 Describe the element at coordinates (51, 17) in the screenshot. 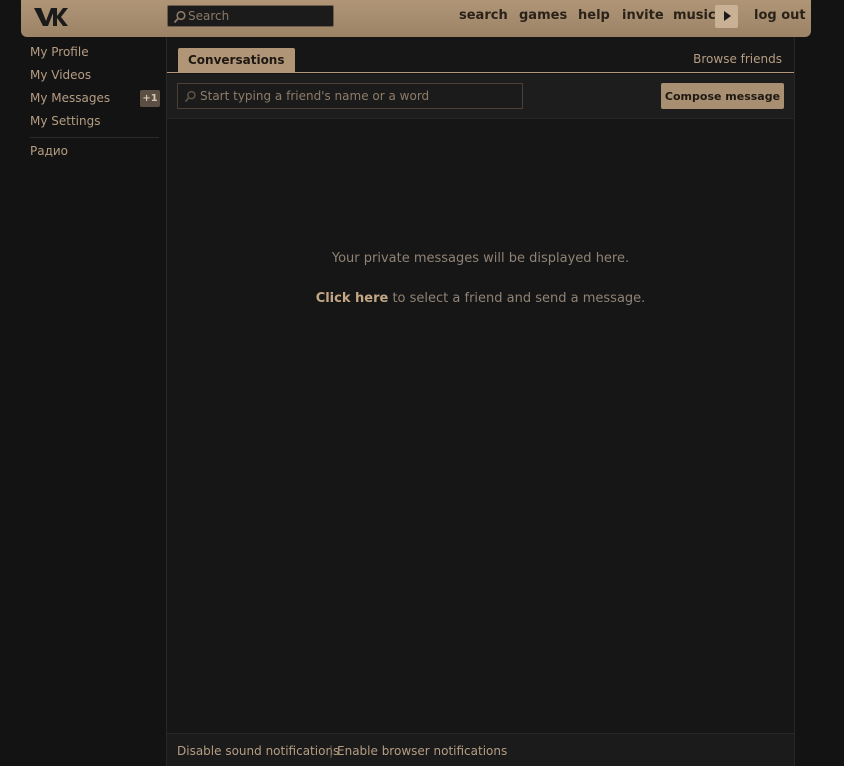

I see `vk-logo-icon` at that location.